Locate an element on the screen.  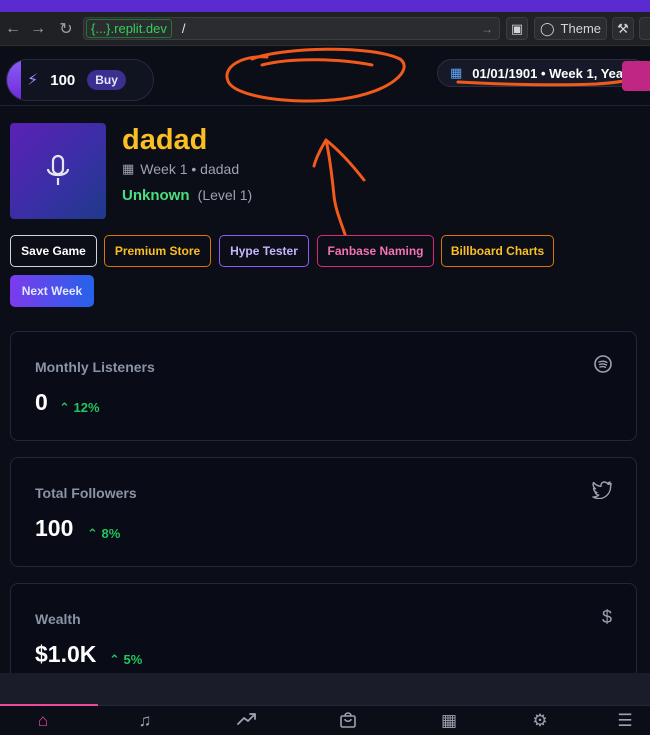
stat-change-value: 8% is located at coordinates (111, 533).